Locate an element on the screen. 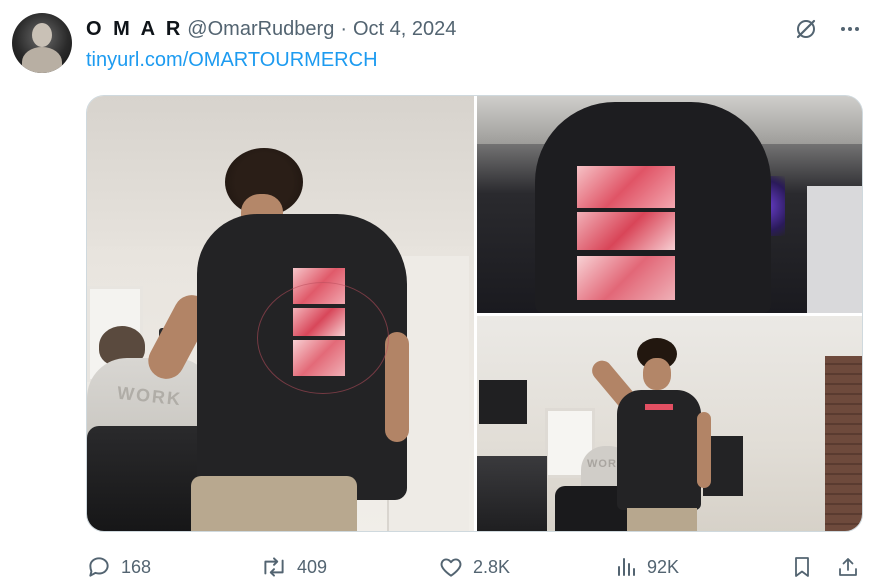 This screenshot has width=889, height=588. display-name: O M A R is located at coordinates (134, 29).